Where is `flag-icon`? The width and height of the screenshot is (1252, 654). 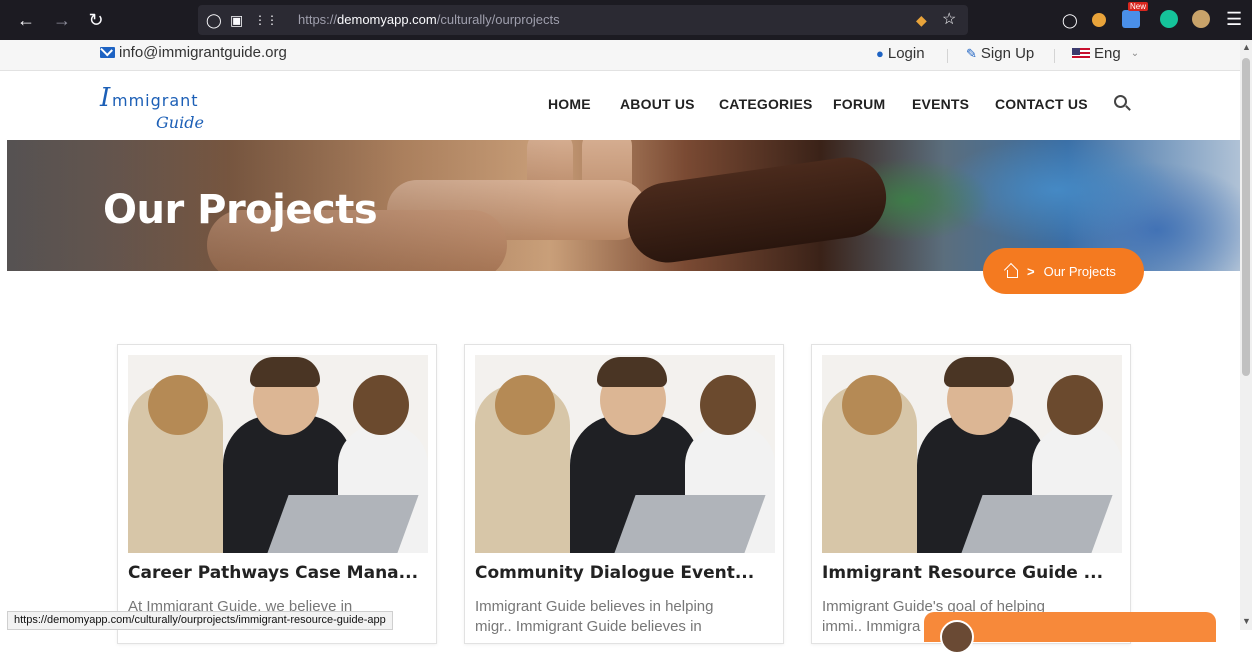 flag-icon is located at coordinates (1081, 53).